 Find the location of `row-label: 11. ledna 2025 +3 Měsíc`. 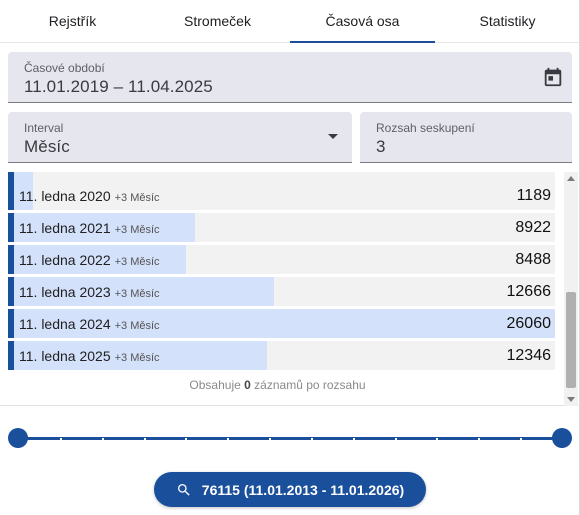

row-label: 11. ledna 2025 +3 Měsíc is located at coordinates (89, 356).